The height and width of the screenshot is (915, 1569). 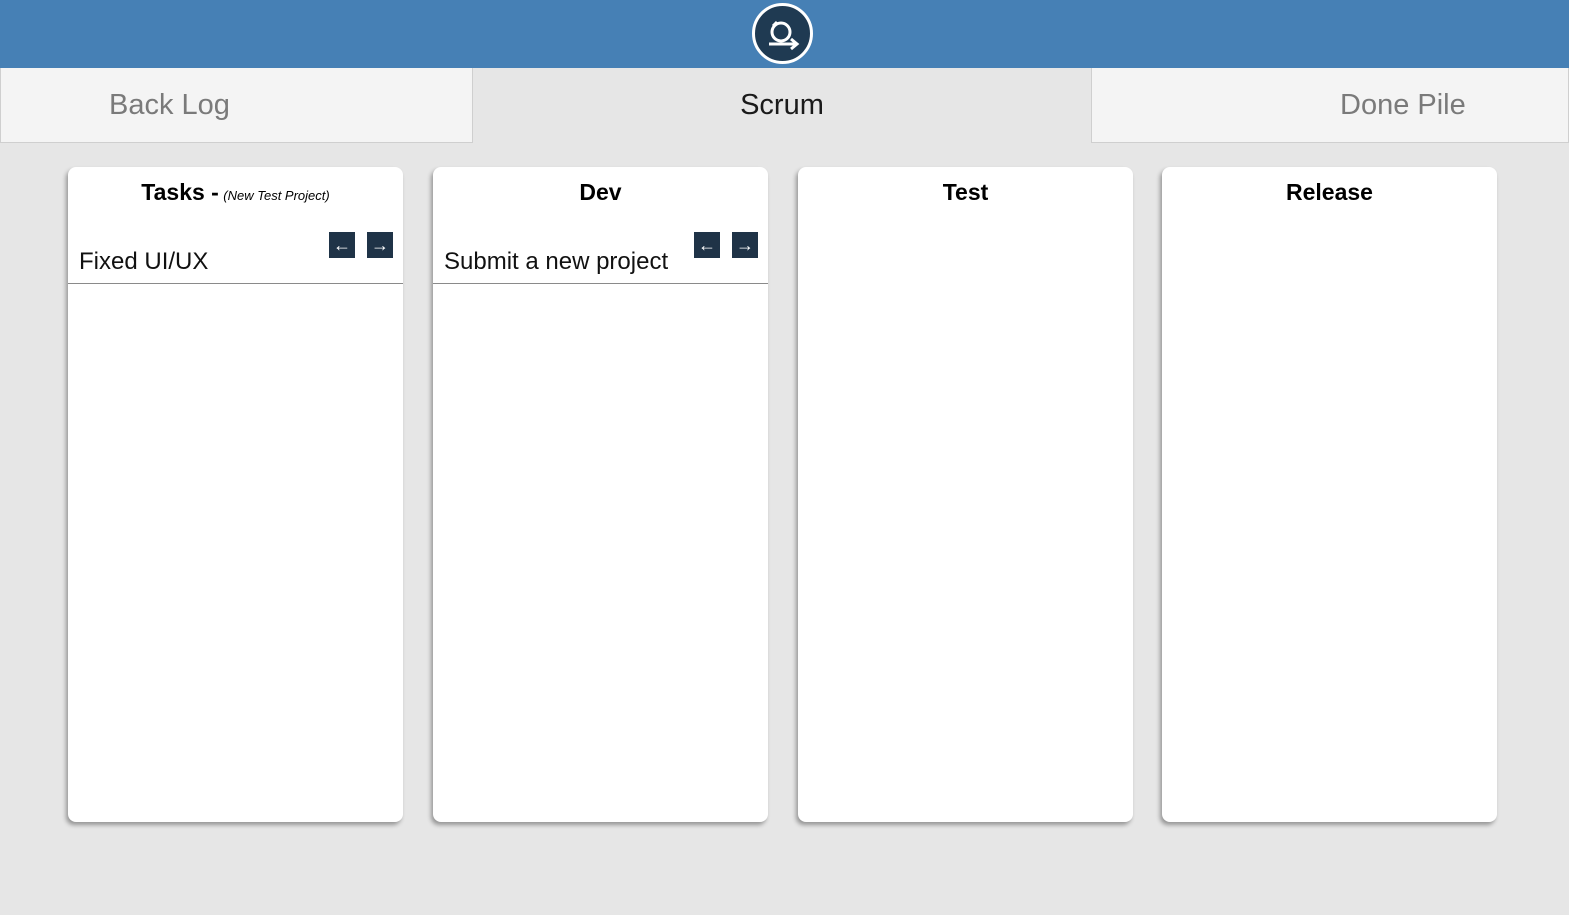 What do you see at coordinates (235, 256) in the screenshot?
I see `task-card: ← → Fixed UI/UX` at bounding box center [235, 256].